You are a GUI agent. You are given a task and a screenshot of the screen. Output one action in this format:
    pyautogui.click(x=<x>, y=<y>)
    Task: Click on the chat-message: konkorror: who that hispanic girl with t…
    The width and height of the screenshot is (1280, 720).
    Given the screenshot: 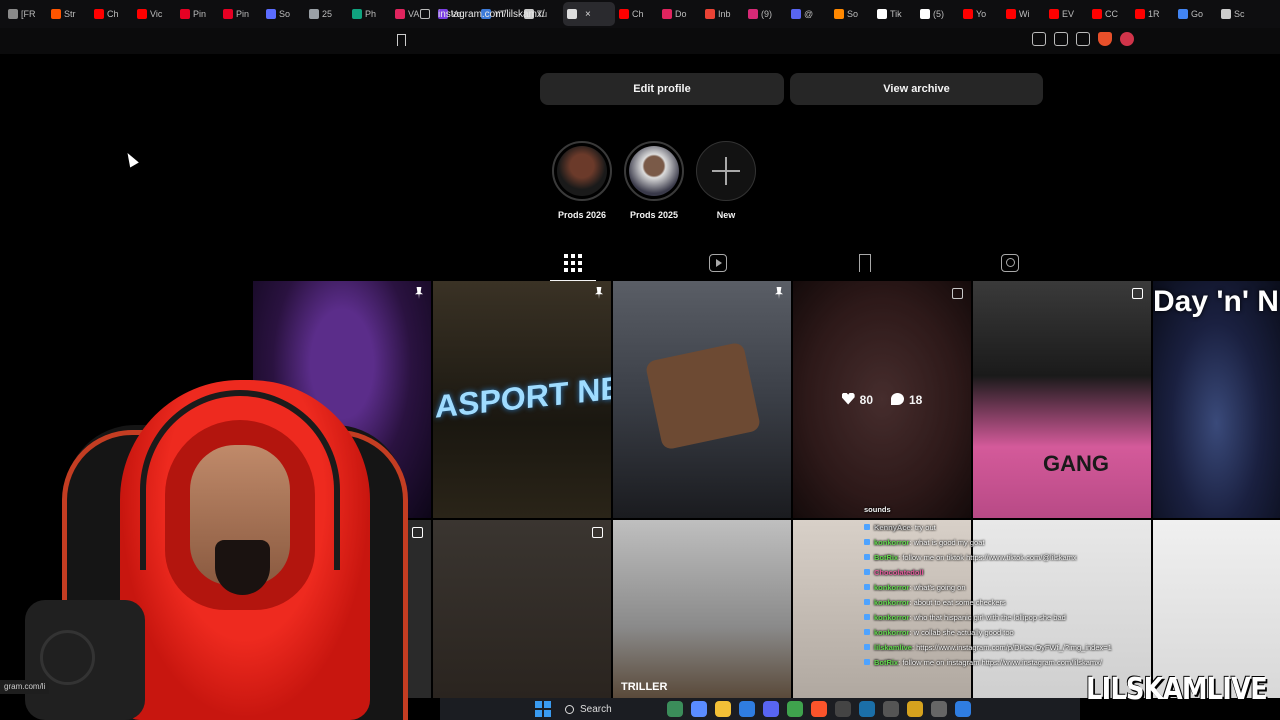 What is the action you would take?
    pyautogui.click(x=1014, y=617)
    